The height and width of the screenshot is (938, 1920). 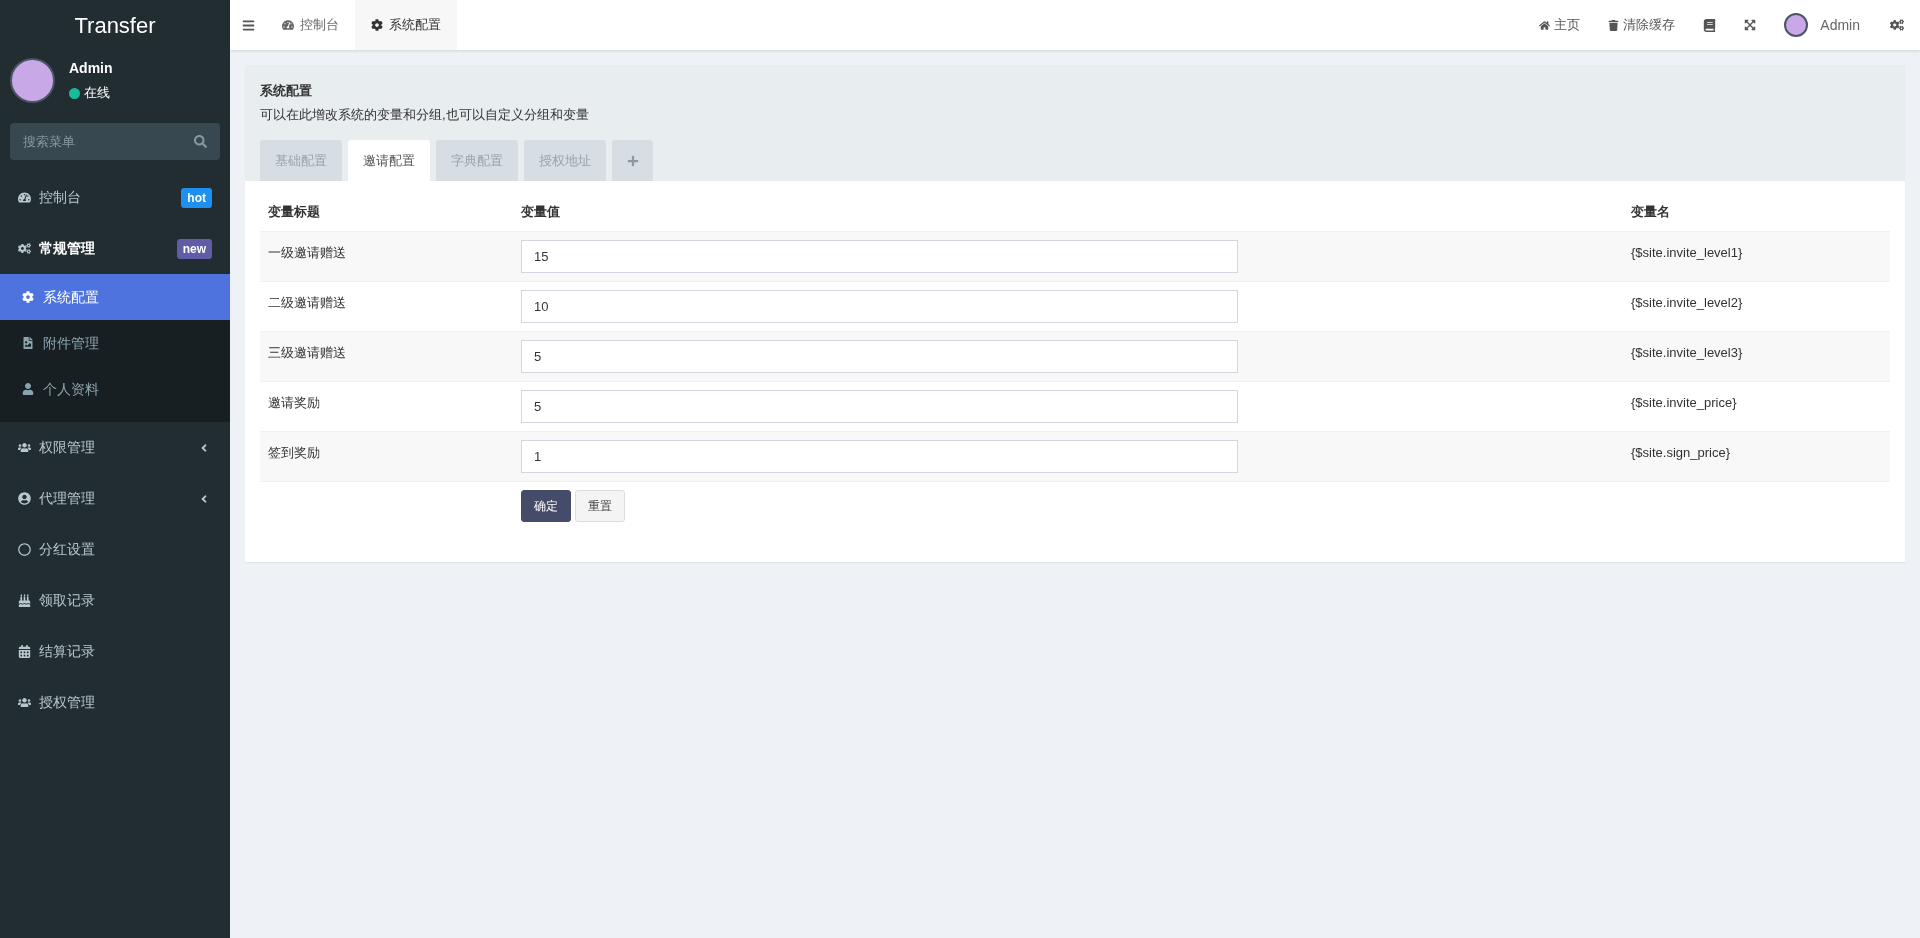 I want to click on menu-item: 分红设置, so click(x=115, y=549).